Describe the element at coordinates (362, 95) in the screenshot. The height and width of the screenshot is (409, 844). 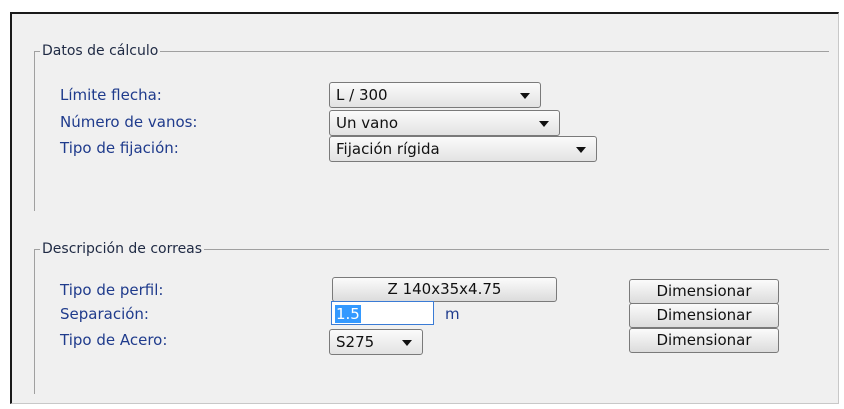
I see `deflection-limit-value: L / 300` at that location.